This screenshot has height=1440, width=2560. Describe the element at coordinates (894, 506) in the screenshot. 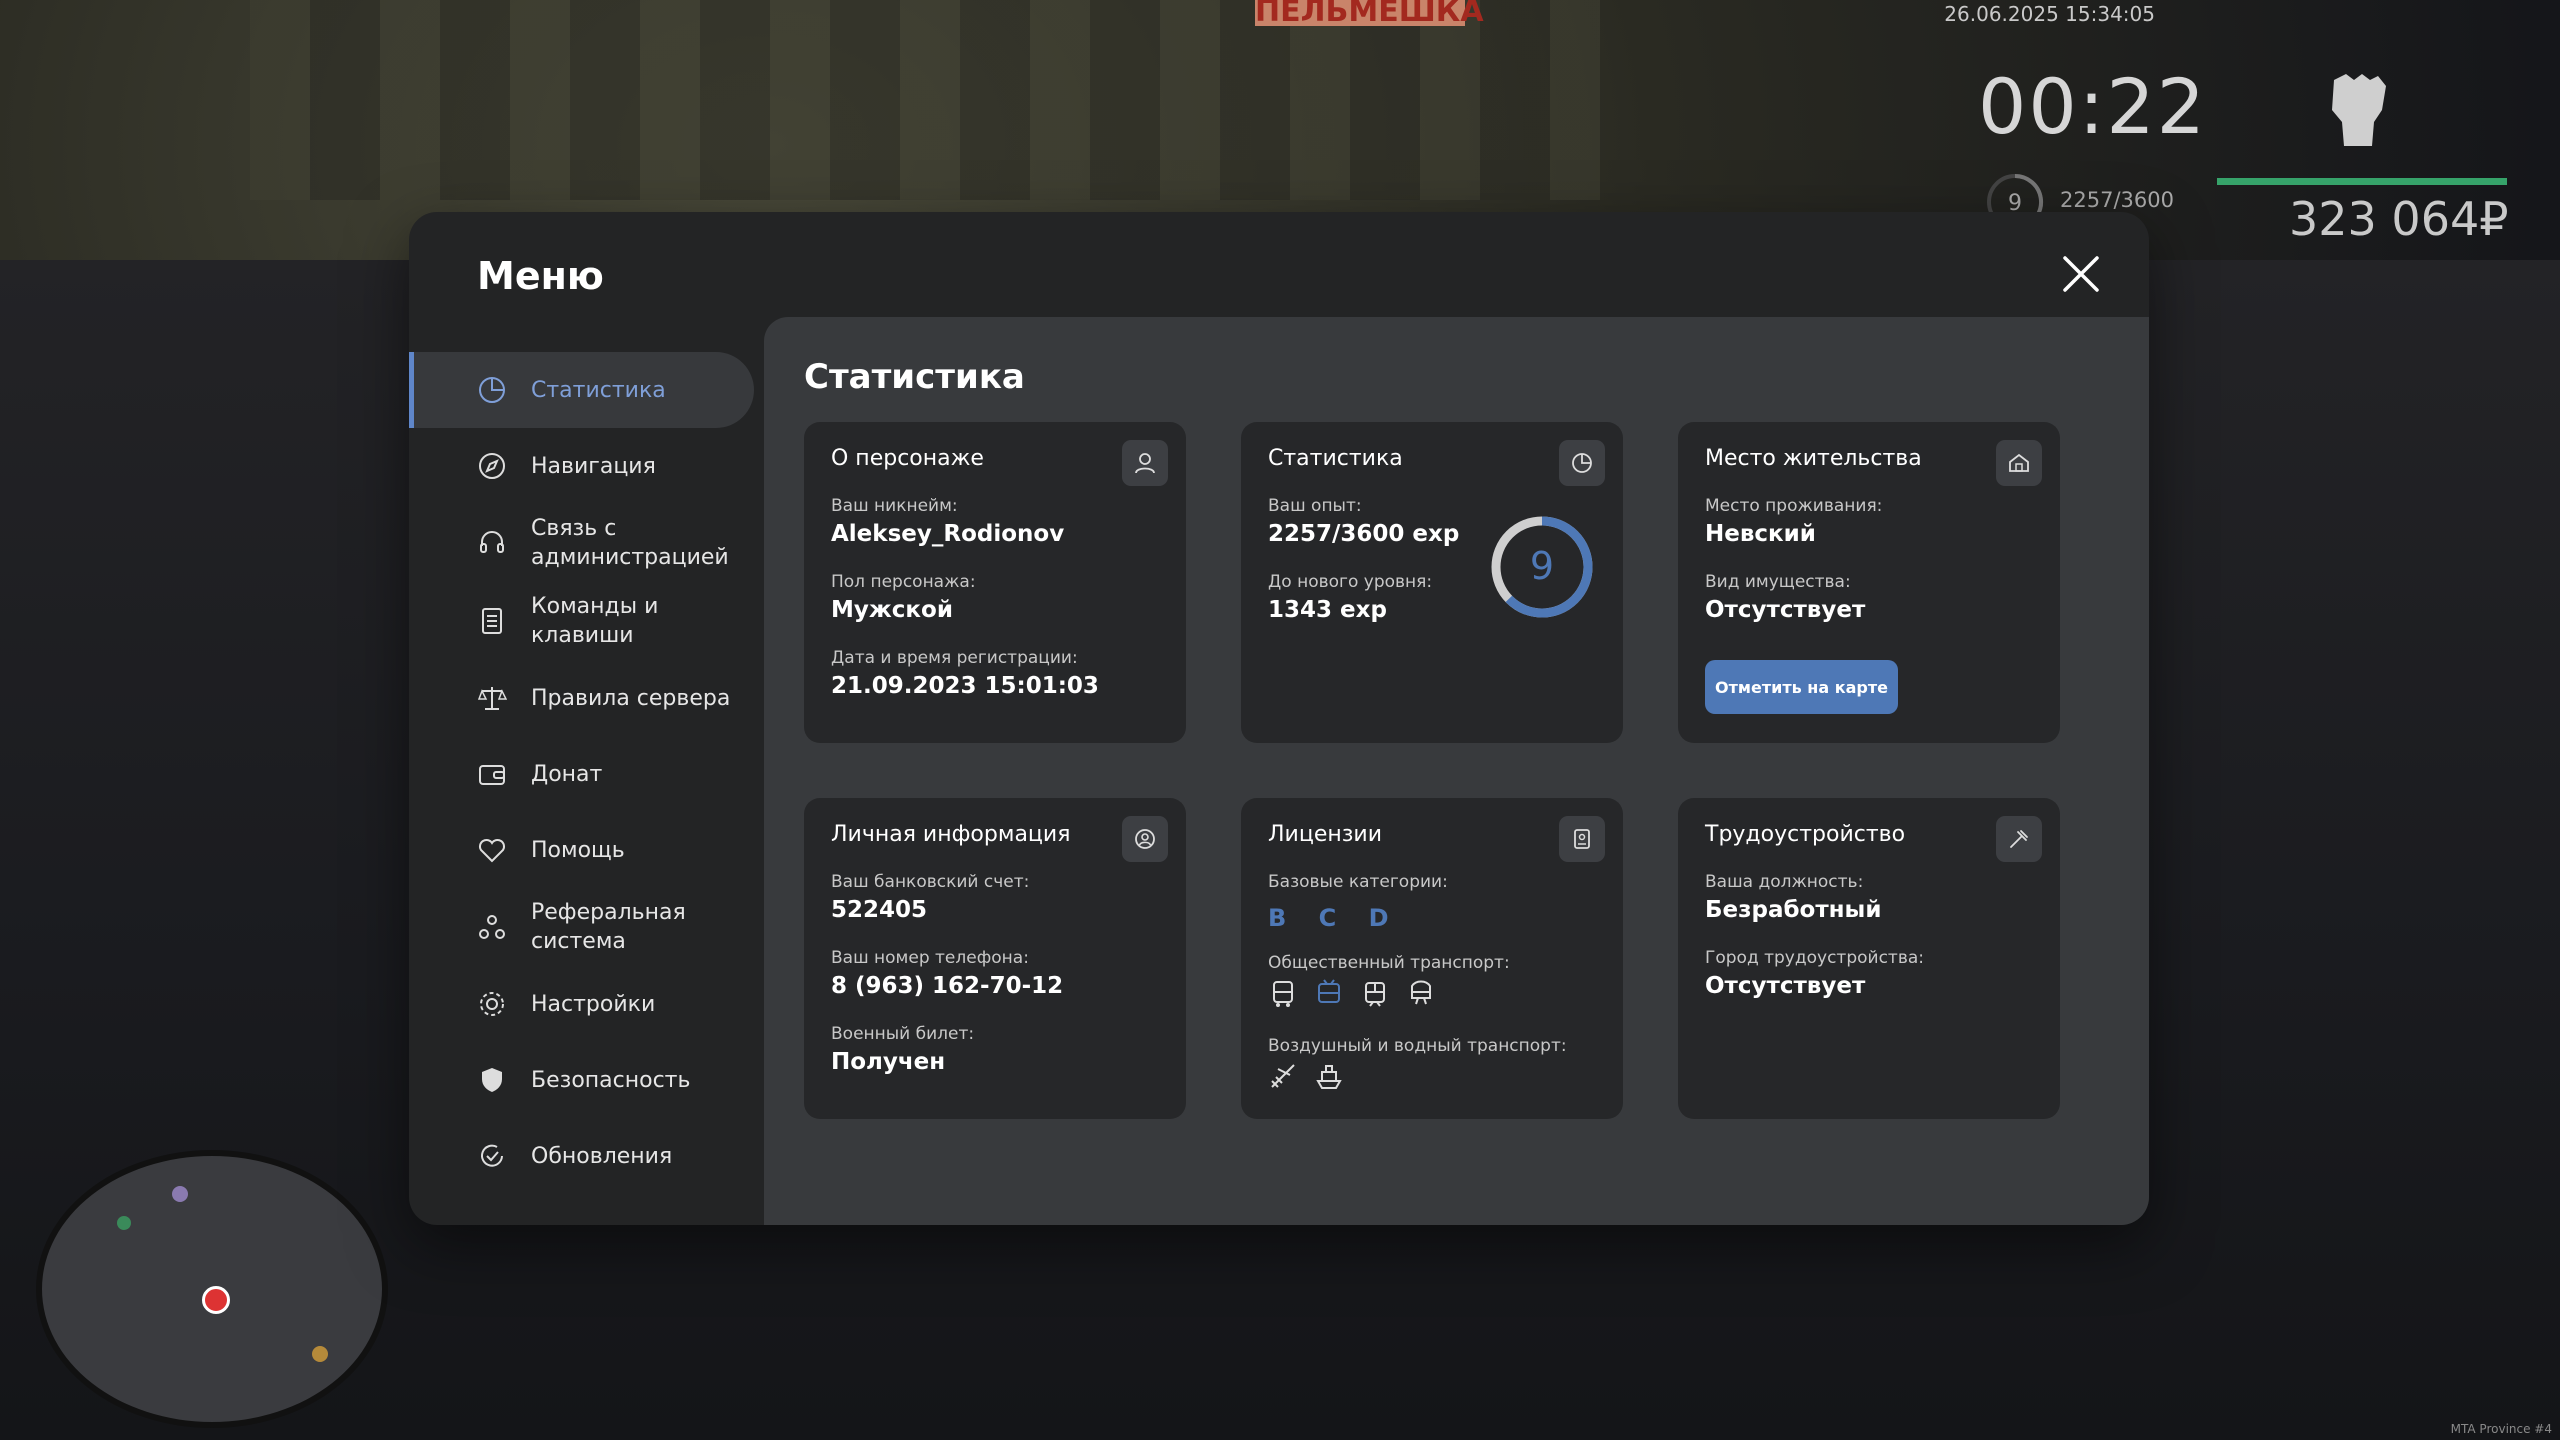

I see `nick-label: Ваш никнейм:` at that location.